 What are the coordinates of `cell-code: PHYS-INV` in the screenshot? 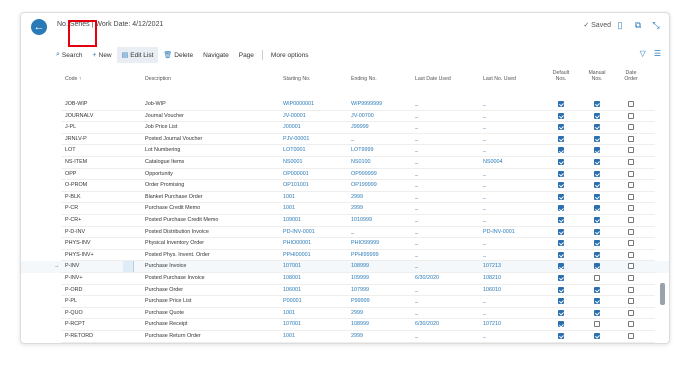 It's located at (77, 243).